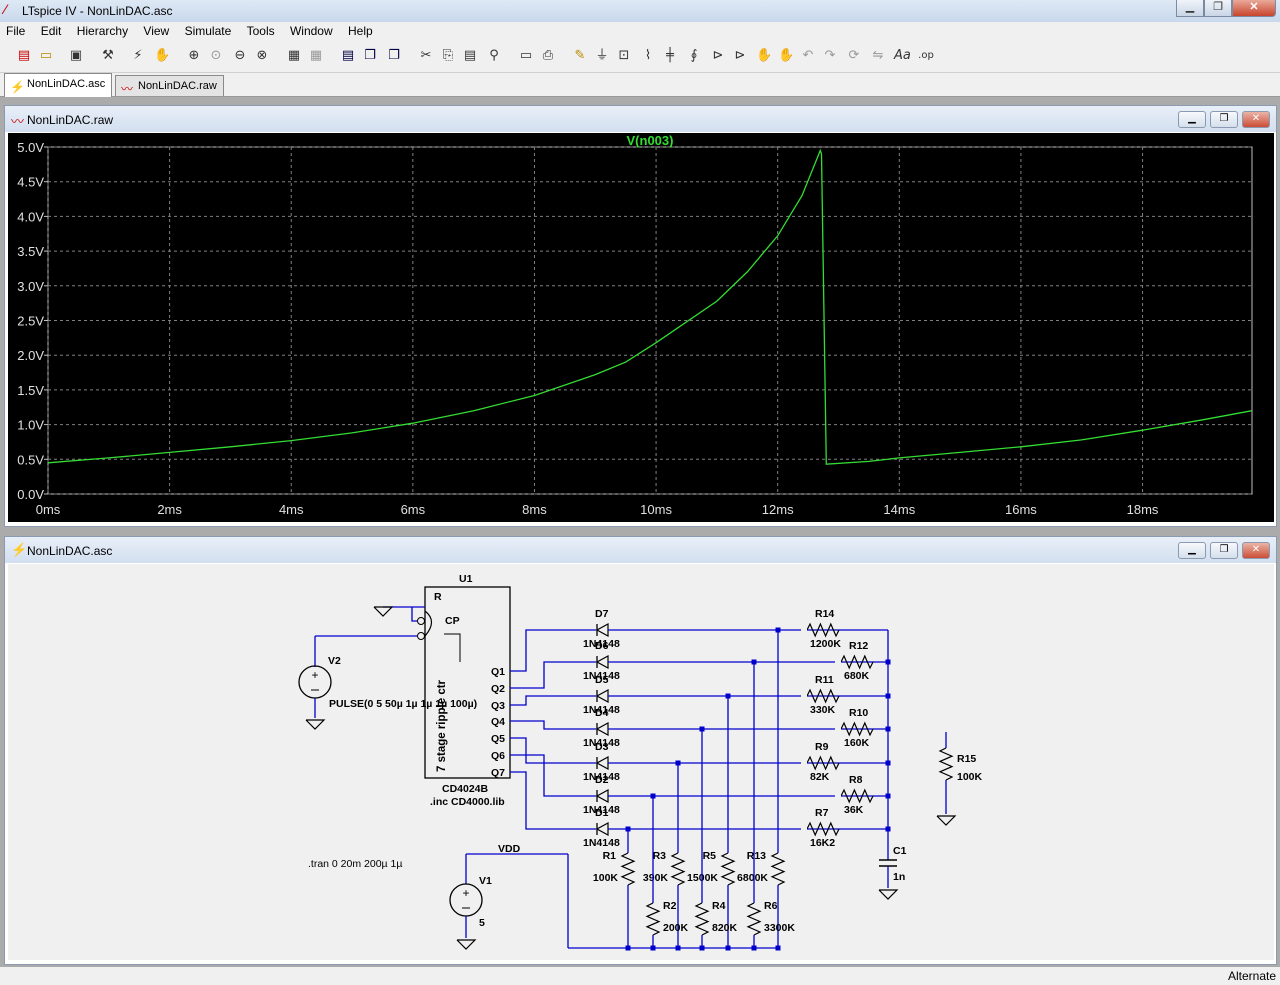  I want to click on ref-r4: R4, so click(719, 906).